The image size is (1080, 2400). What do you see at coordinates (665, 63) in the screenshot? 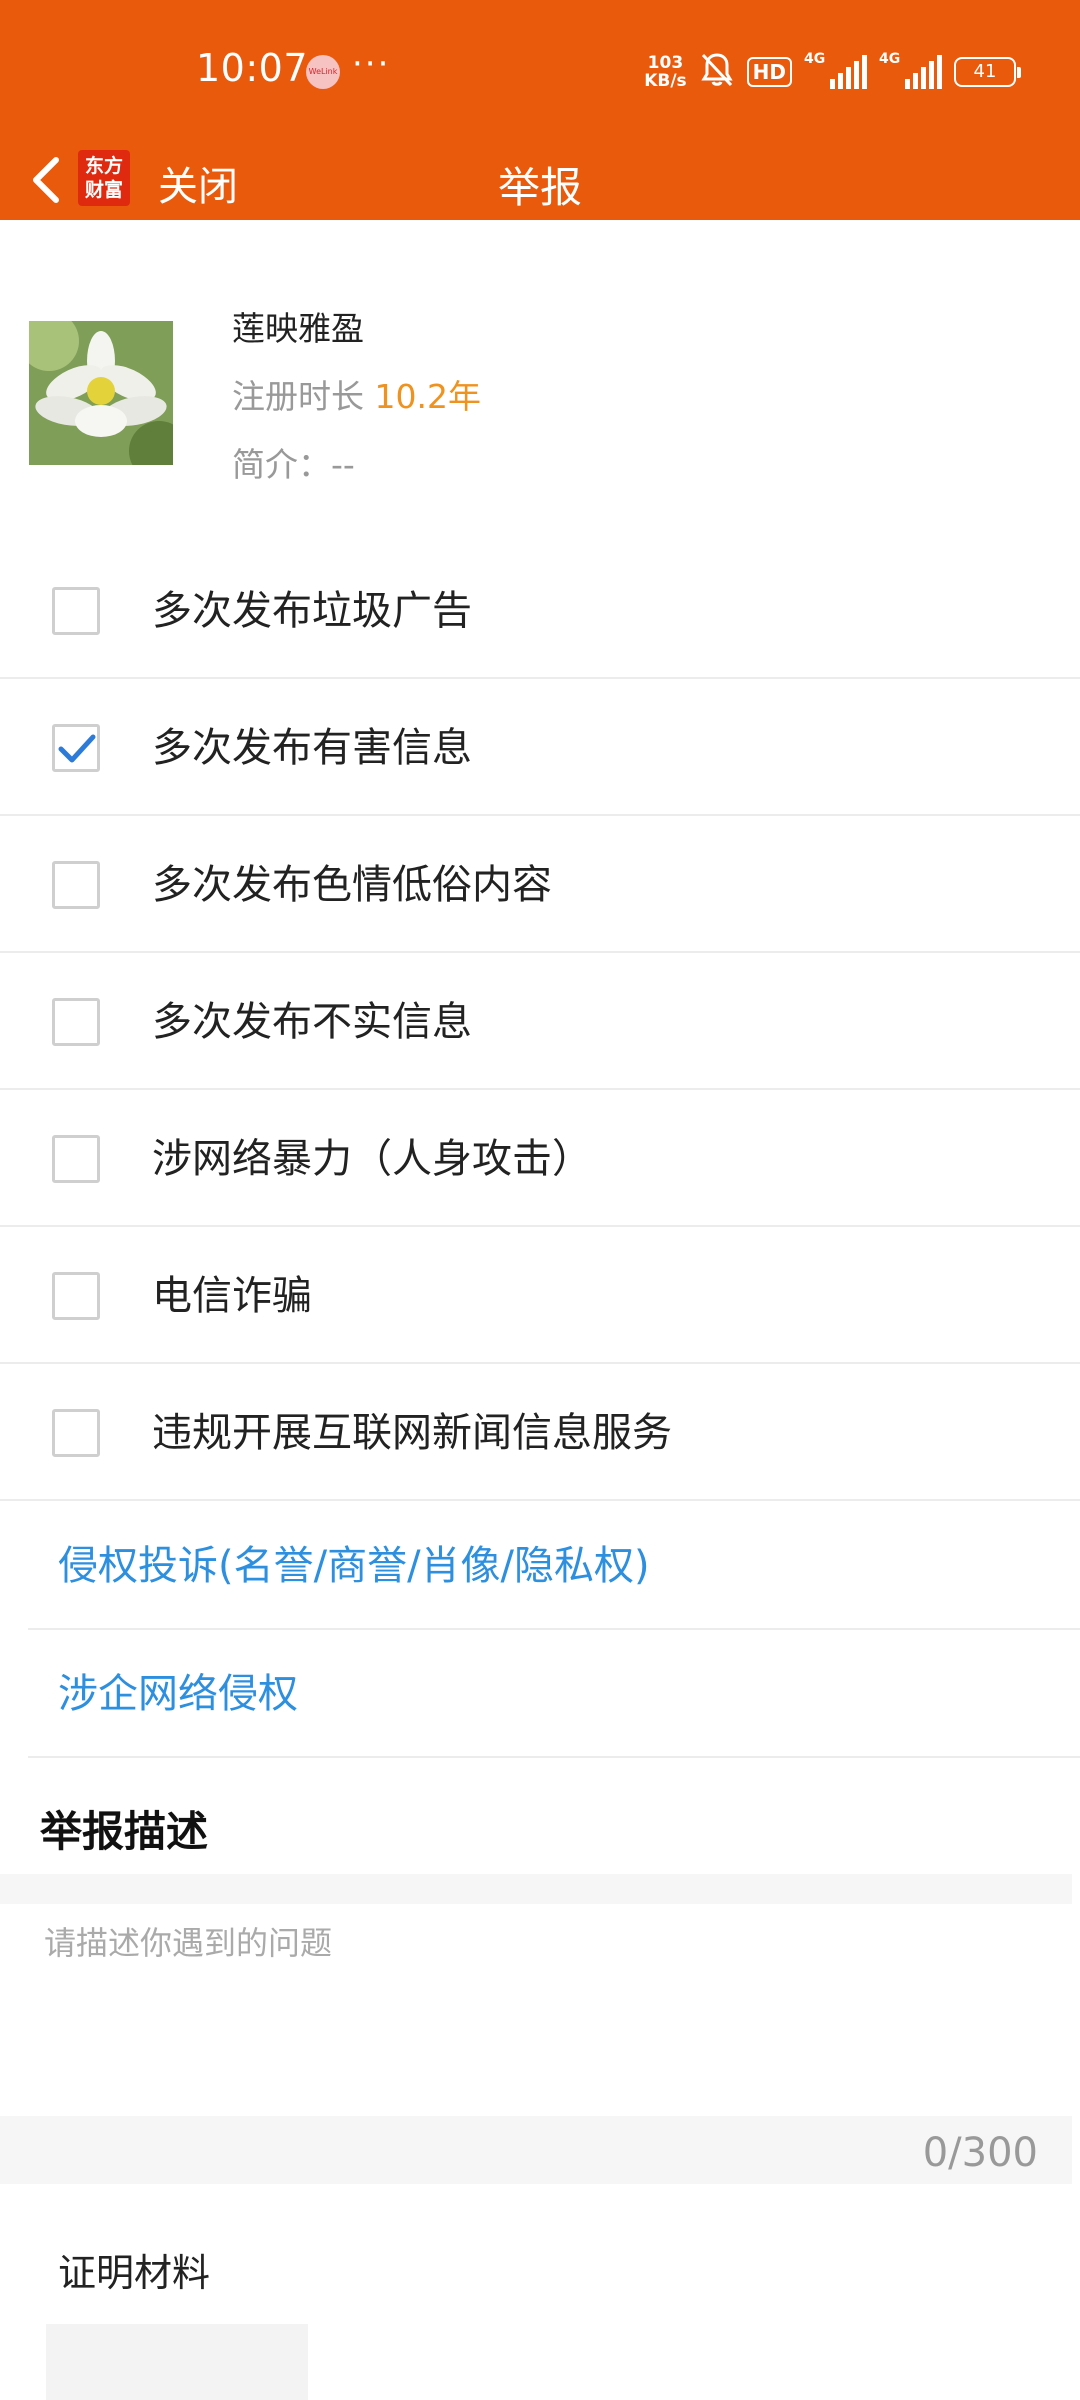
I see `net-speed-value: 103` at bounding box center [665, 63].